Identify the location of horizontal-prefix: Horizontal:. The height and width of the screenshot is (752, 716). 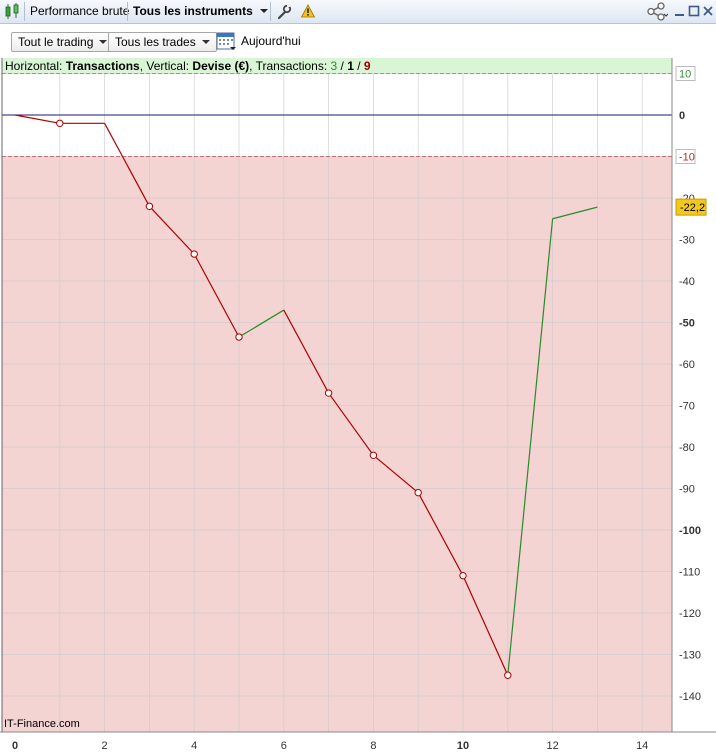
(35, 66).